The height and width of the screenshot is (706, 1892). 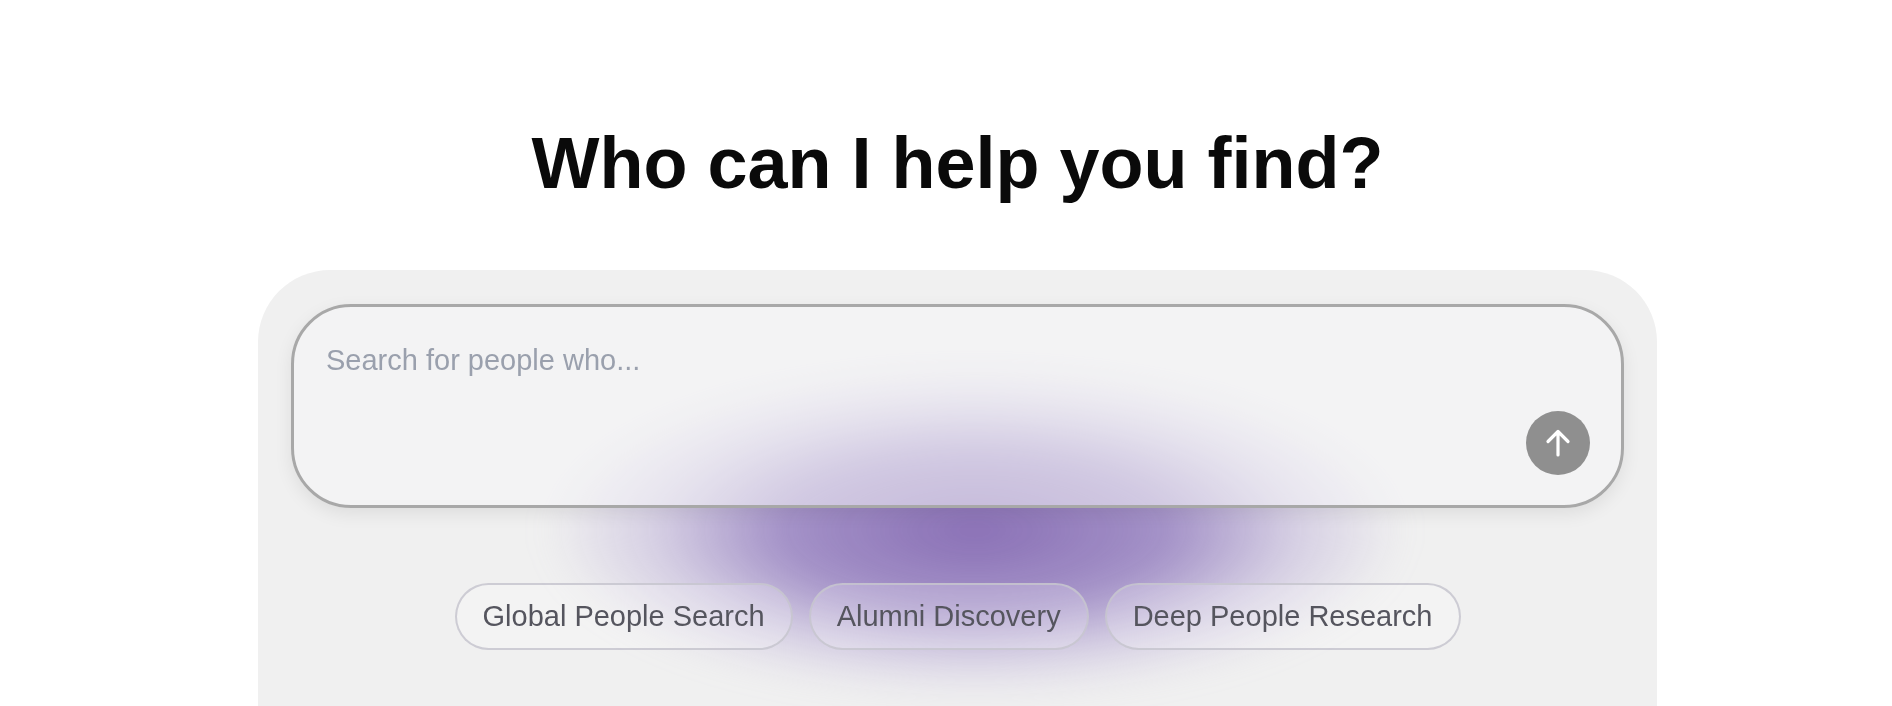 I want to click on suggestion-button: Alumni Discovery, so click(x=948, y=617).